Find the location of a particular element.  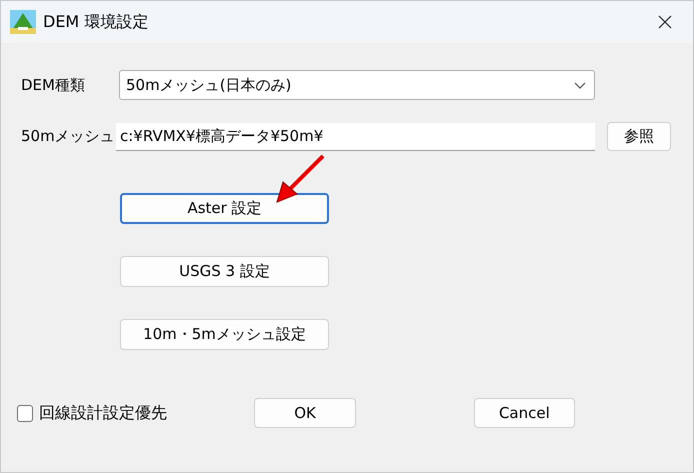

browse-button: 参照 is located at coordinates (639, 136).